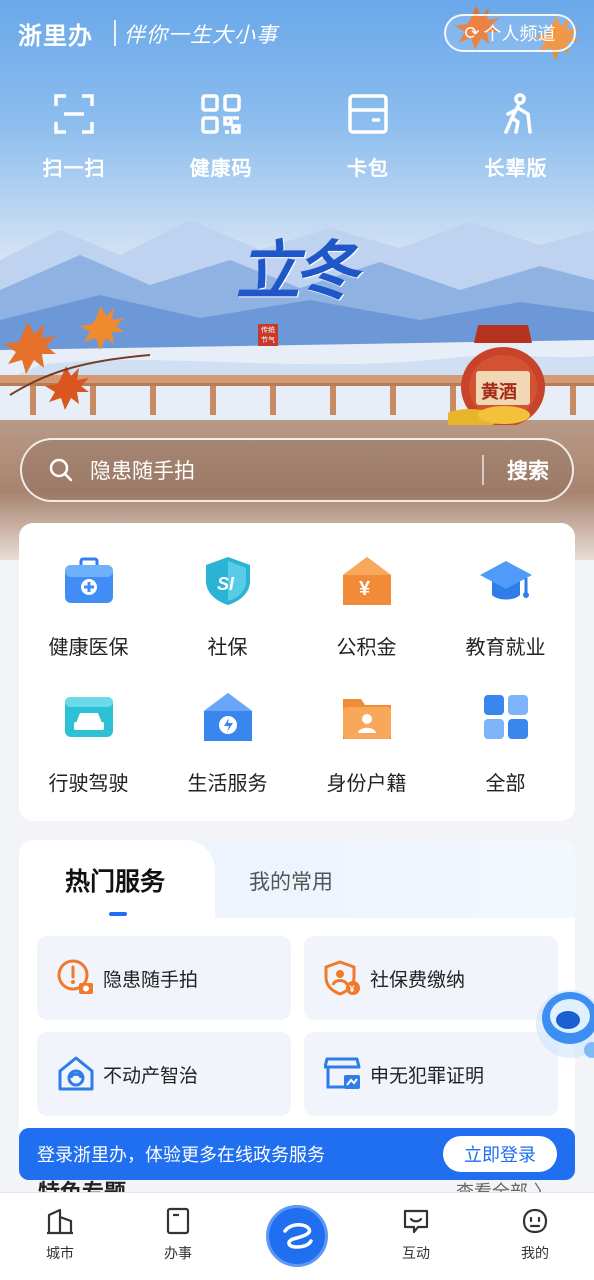 This screenshot has width=594, height=1280. I want to click on quick-scan: 扫一扫, so click(74, 136).